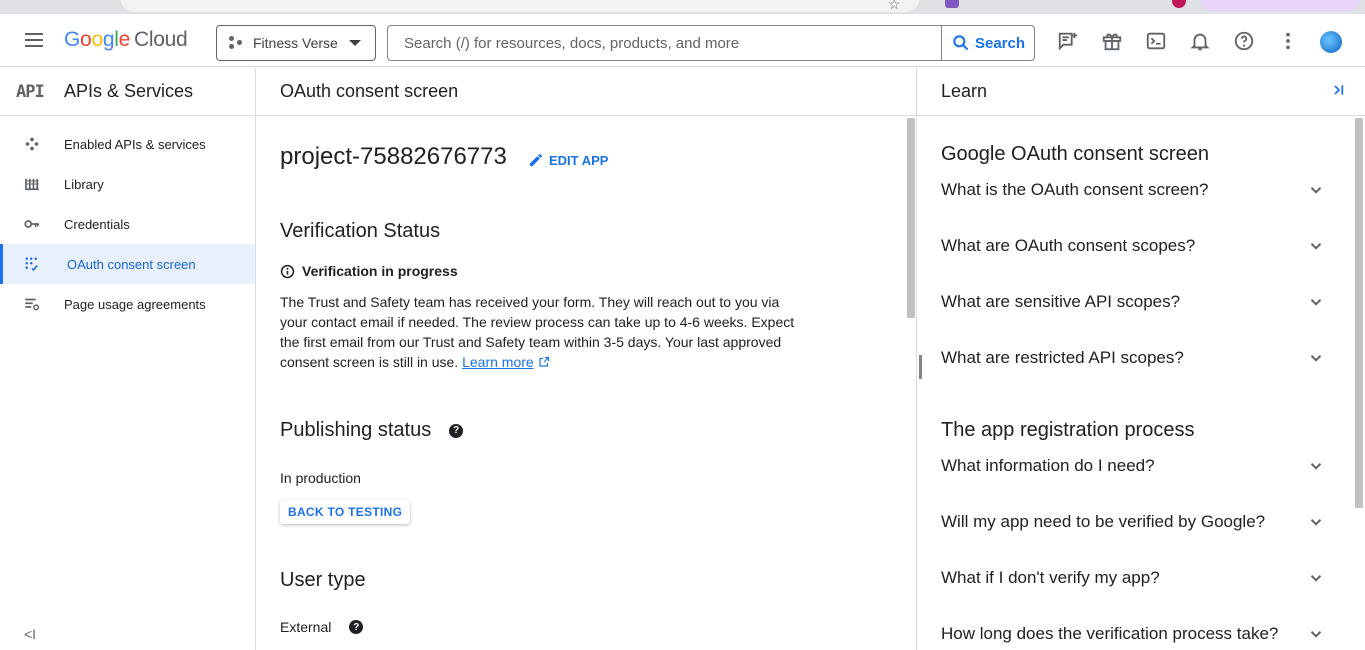 Image resolution: width=1365 pixels, height=650 pixels. I want to click on faq-item: What information do I need?, so click(1133, 466).